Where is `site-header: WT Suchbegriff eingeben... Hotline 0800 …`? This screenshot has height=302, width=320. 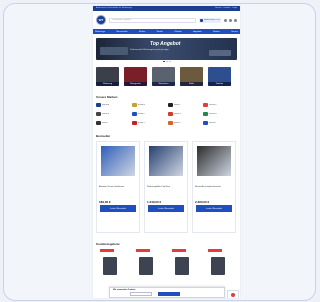 site-header: WT Suchbegriff eingeben... Hotline 0800 … is located at coordinates (166, 20).